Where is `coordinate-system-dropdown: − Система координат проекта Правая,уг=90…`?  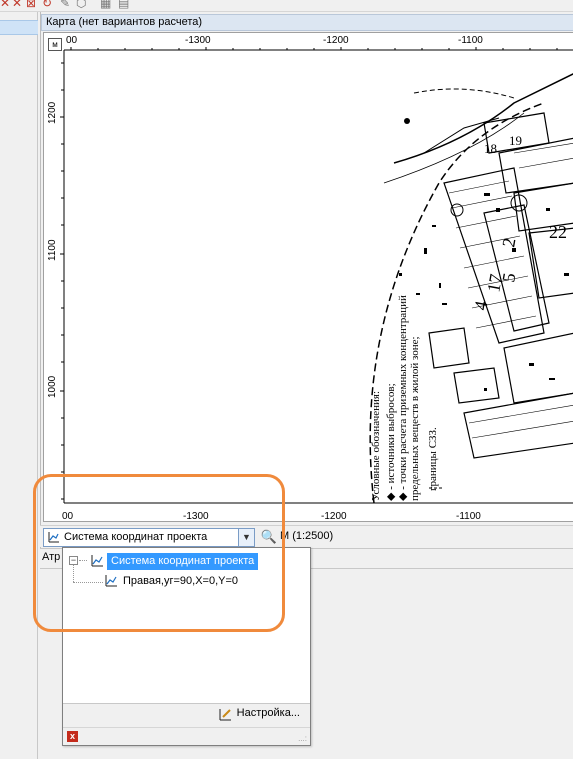 coordinate-system-dropdown: − Система координат проекта Правая,уг=90… is located at coordinates (186, 646).